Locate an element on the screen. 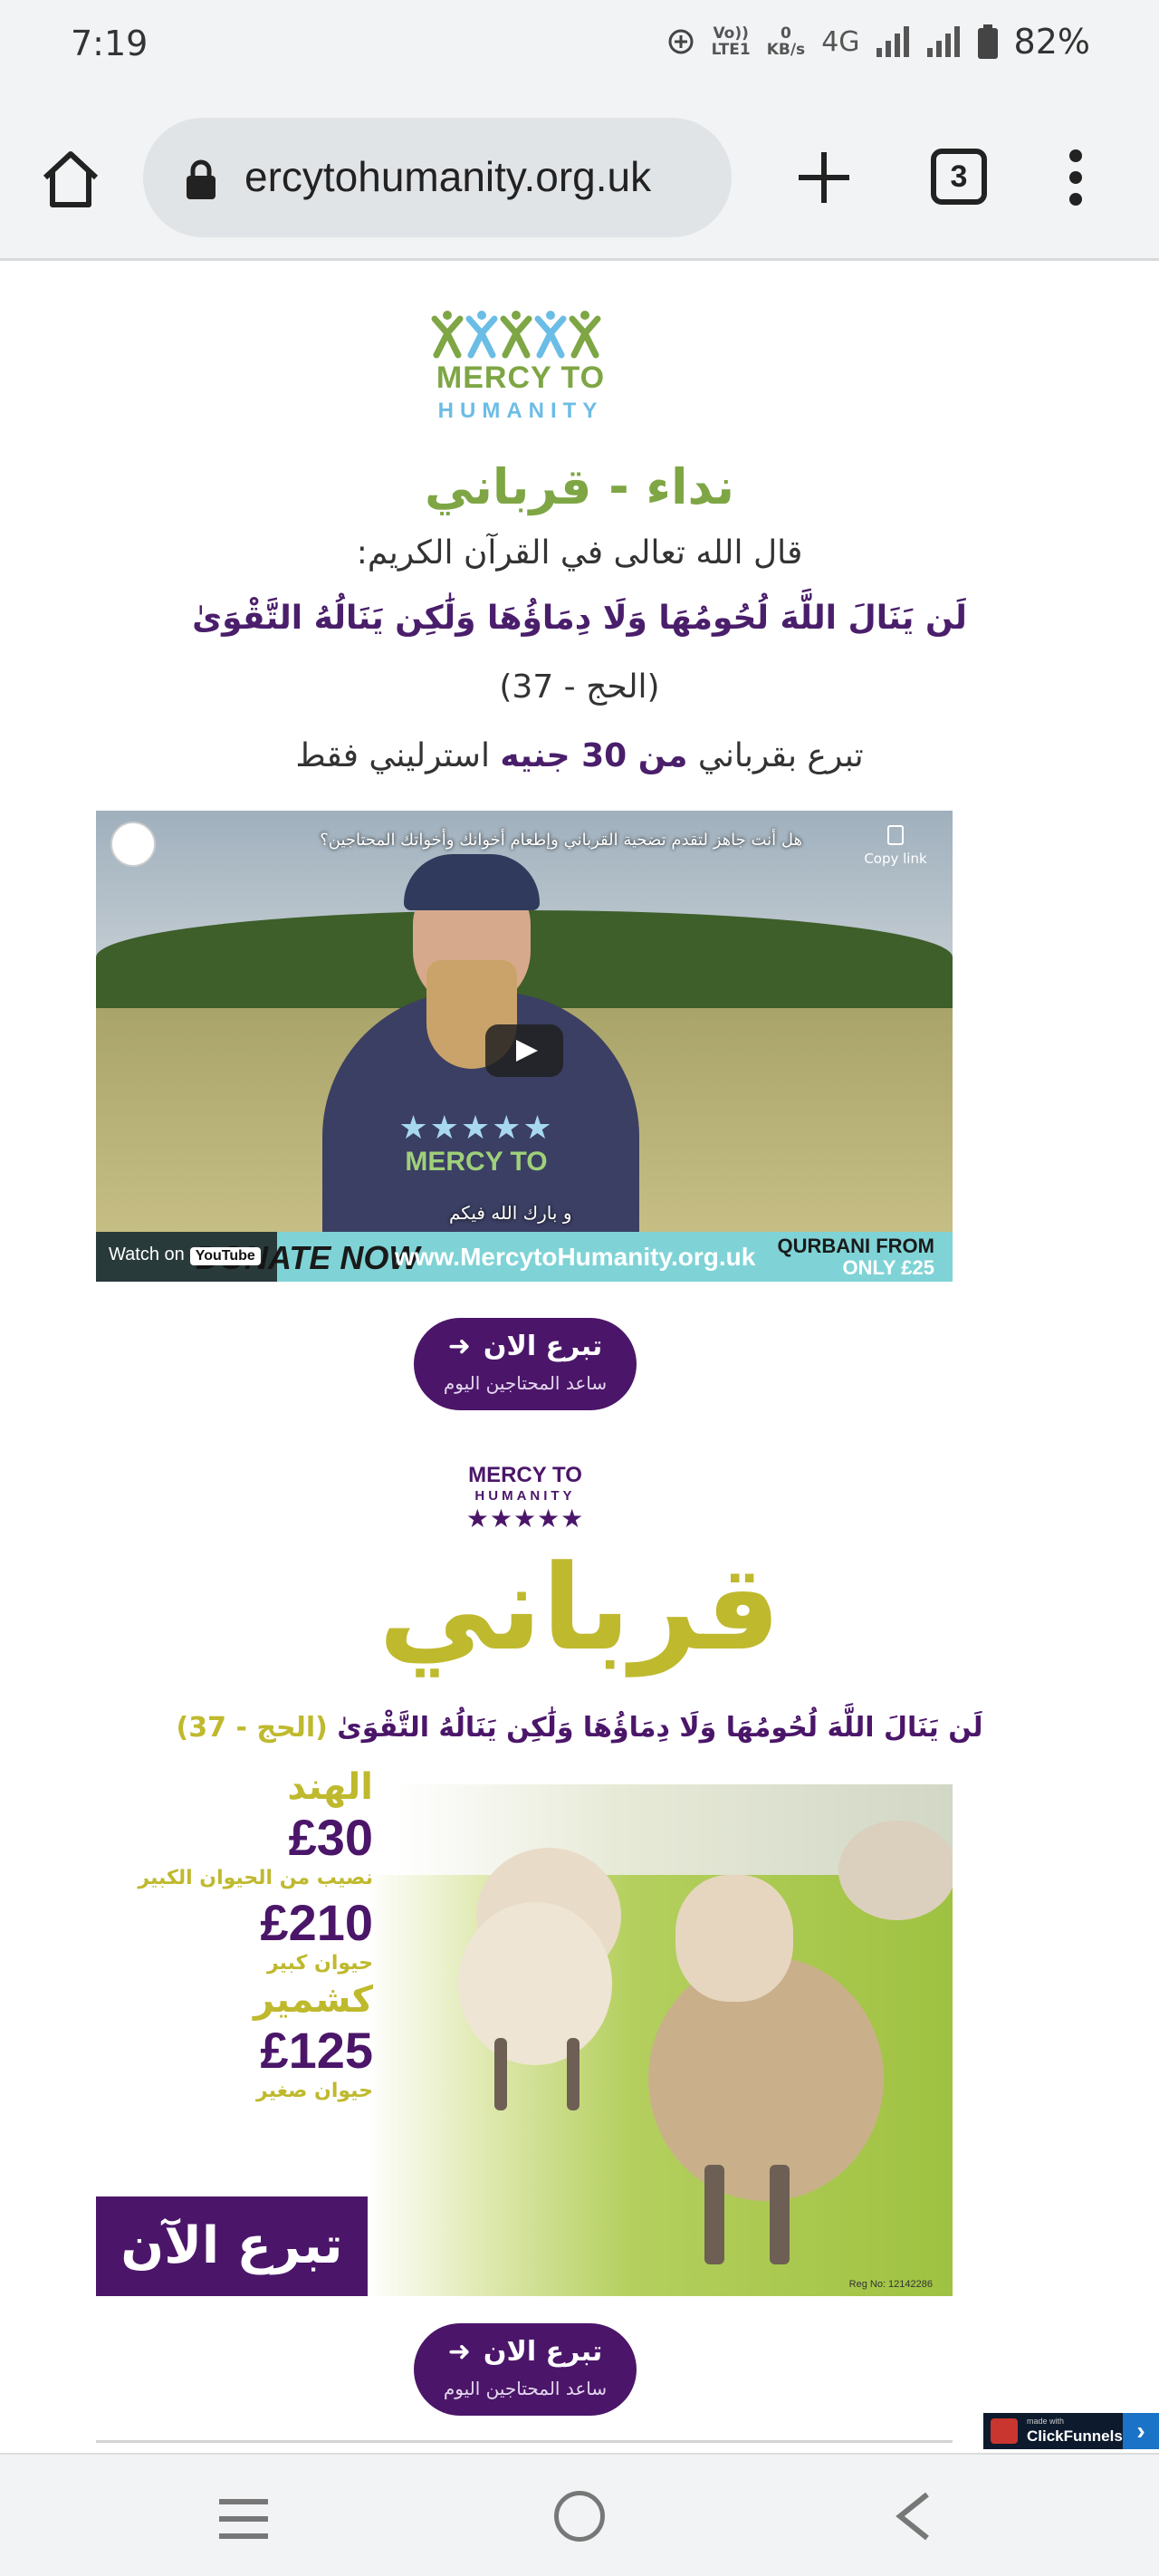 Image resolution: width=1159 pixels, height=2576 pixels. address-bar: ercytohumanity.org.uk is located at coordinates (438, 177).